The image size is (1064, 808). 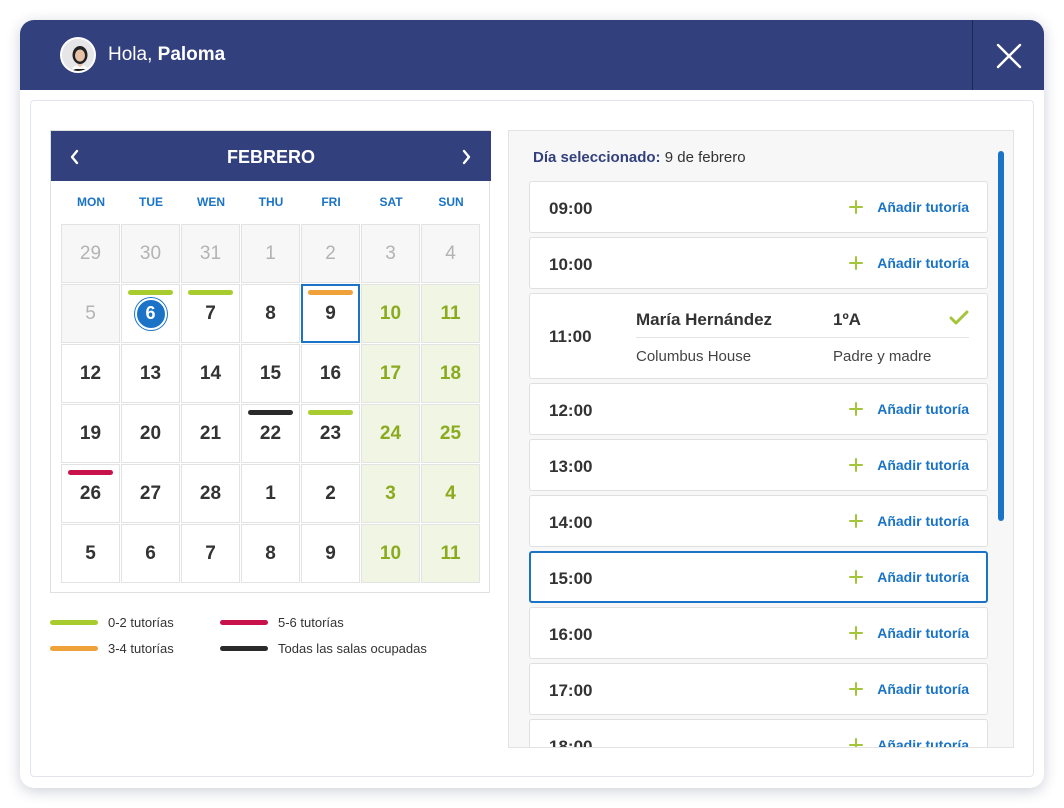 What do you see at coordinates (340, 649) in the screenshot?
I see `legend-item: Todas las salas ocupadas` at bounding box center [340, 649].